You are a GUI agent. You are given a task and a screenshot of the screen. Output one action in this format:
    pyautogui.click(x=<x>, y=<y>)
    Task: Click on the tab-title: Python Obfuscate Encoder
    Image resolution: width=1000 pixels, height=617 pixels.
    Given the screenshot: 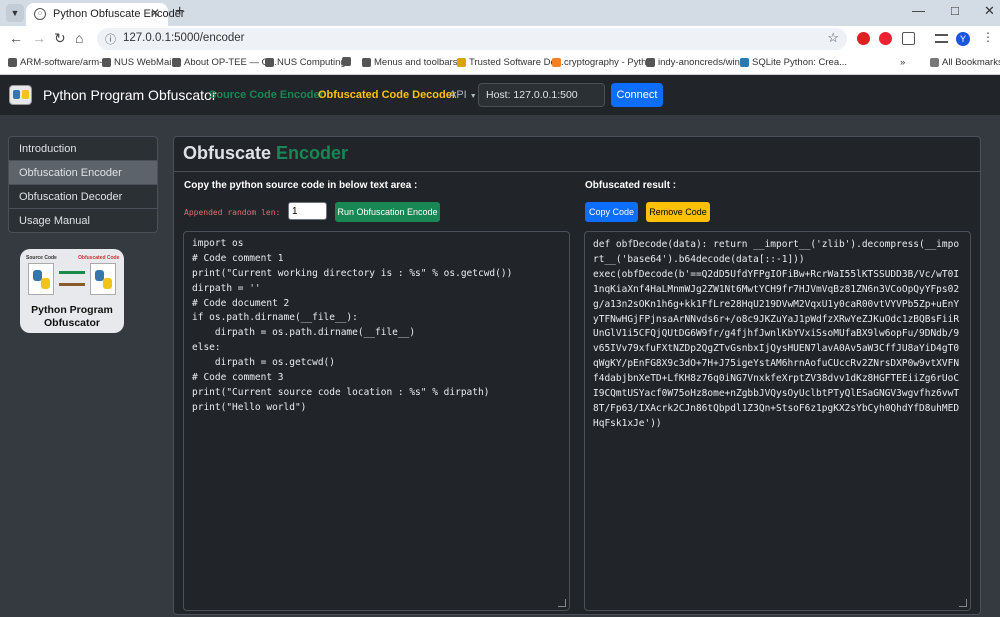 What is the action you would take?
    pyautogui.click(x=119, y=14)
    